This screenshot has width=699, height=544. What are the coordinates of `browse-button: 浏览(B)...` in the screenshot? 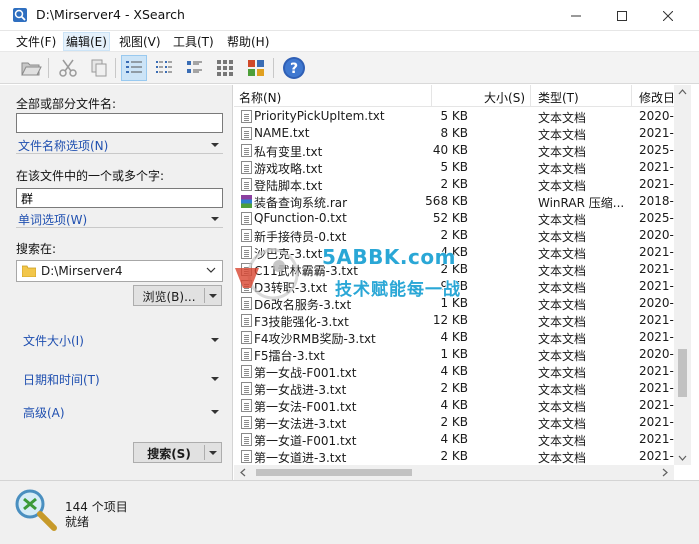 It's located at (177, 295).